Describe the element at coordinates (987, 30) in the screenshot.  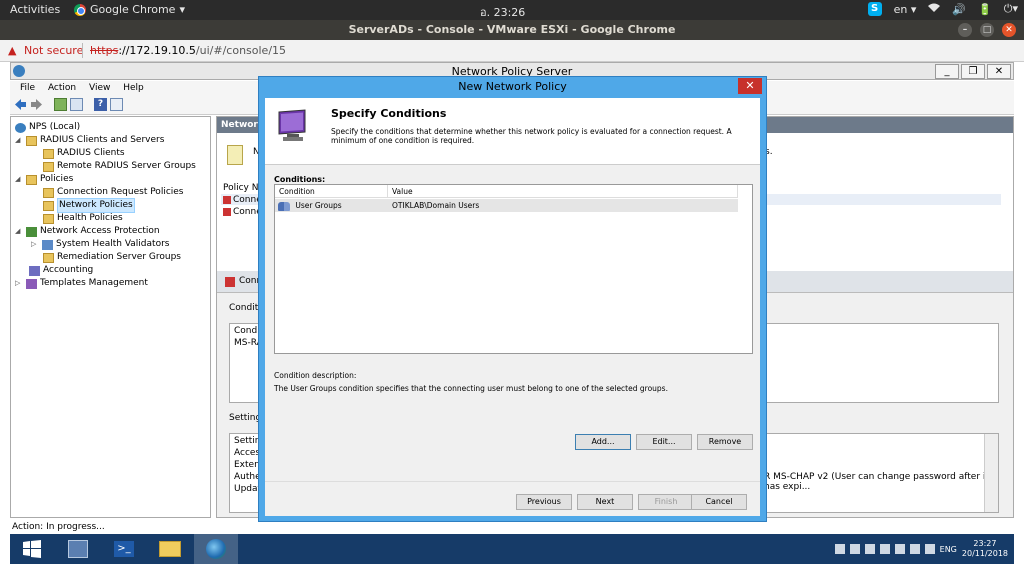
I see `maximize-button: □` at that location.